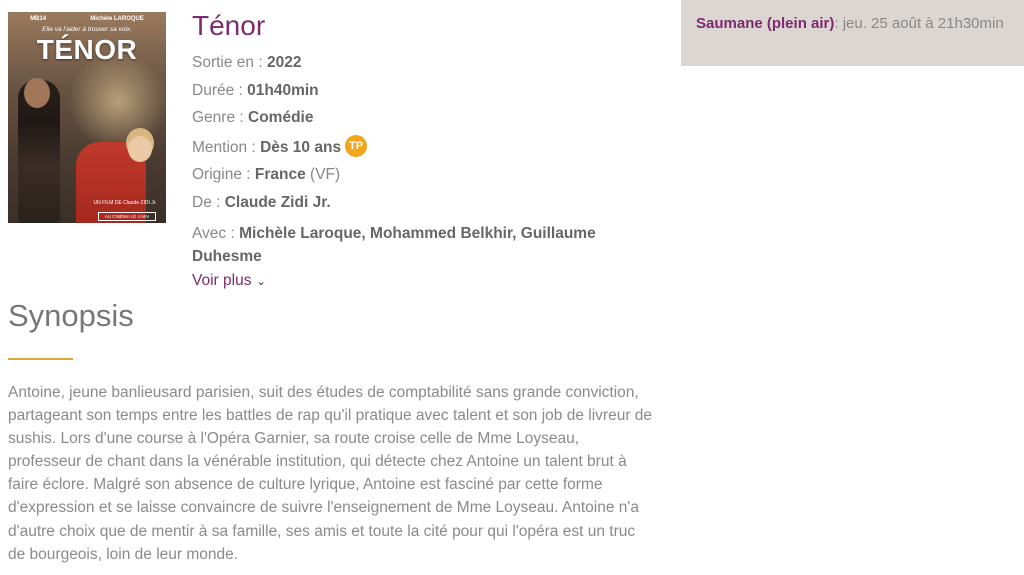 This screenshot has height=575, width=1024. What do you see at coordinates (402, 63) in the screenshot?
I see `release-year-row: Sortie en : 2022` at bounding box center [402, 63].